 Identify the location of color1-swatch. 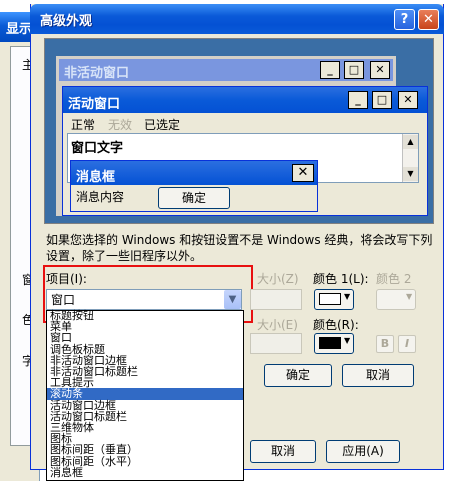
(330, 299).